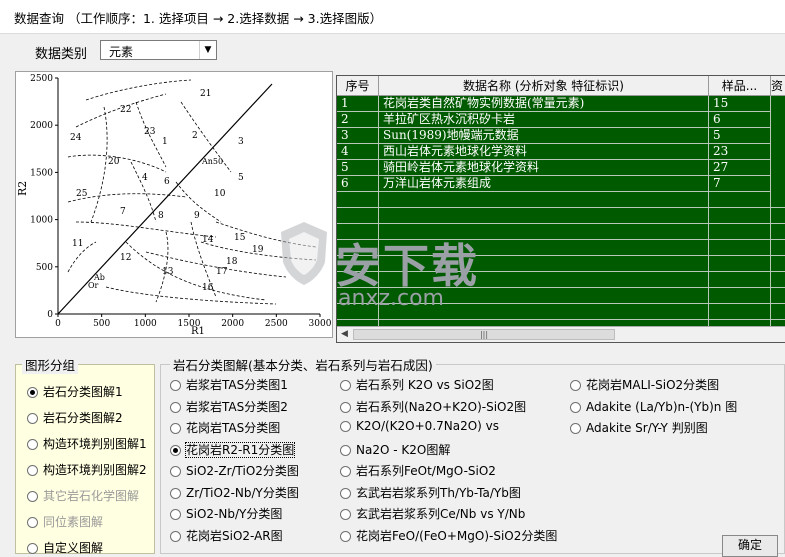 The width and height of the screenshot is (785, 557). Describe the element at coordinates (740, 136) in the screenshot. I see `row-sample-count: 5` at that location.